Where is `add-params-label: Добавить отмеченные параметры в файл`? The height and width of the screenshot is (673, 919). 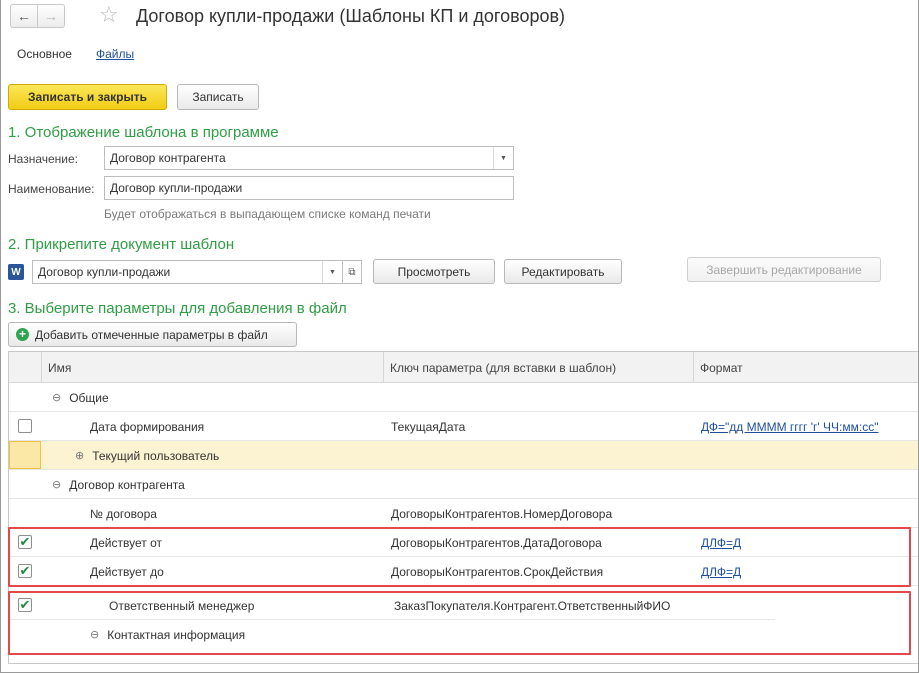 add-params-label: Добавить отмеченные параметры в файл is located at coordinates (151, 334).